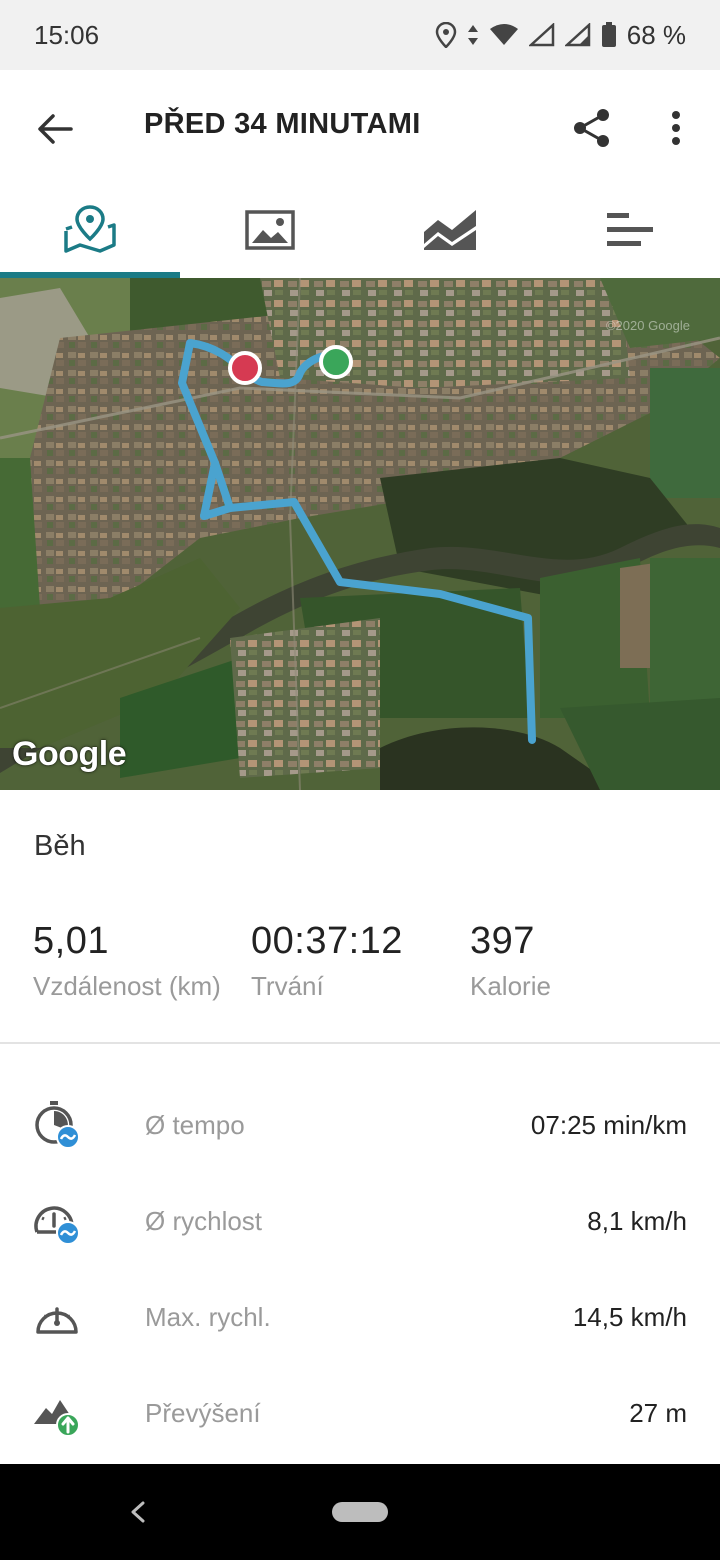 This screenshot has width=720, height=1560. Describe the element at coordinates (510, 986) in the screenshot. I see `calories-label: Kalorie` at that location.